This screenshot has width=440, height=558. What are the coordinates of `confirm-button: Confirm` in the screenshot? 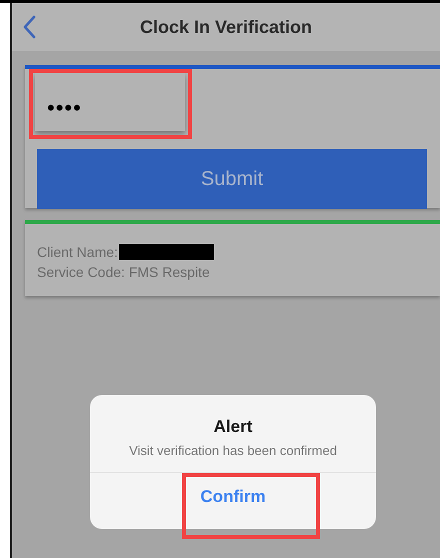 It's located at (233, 497).